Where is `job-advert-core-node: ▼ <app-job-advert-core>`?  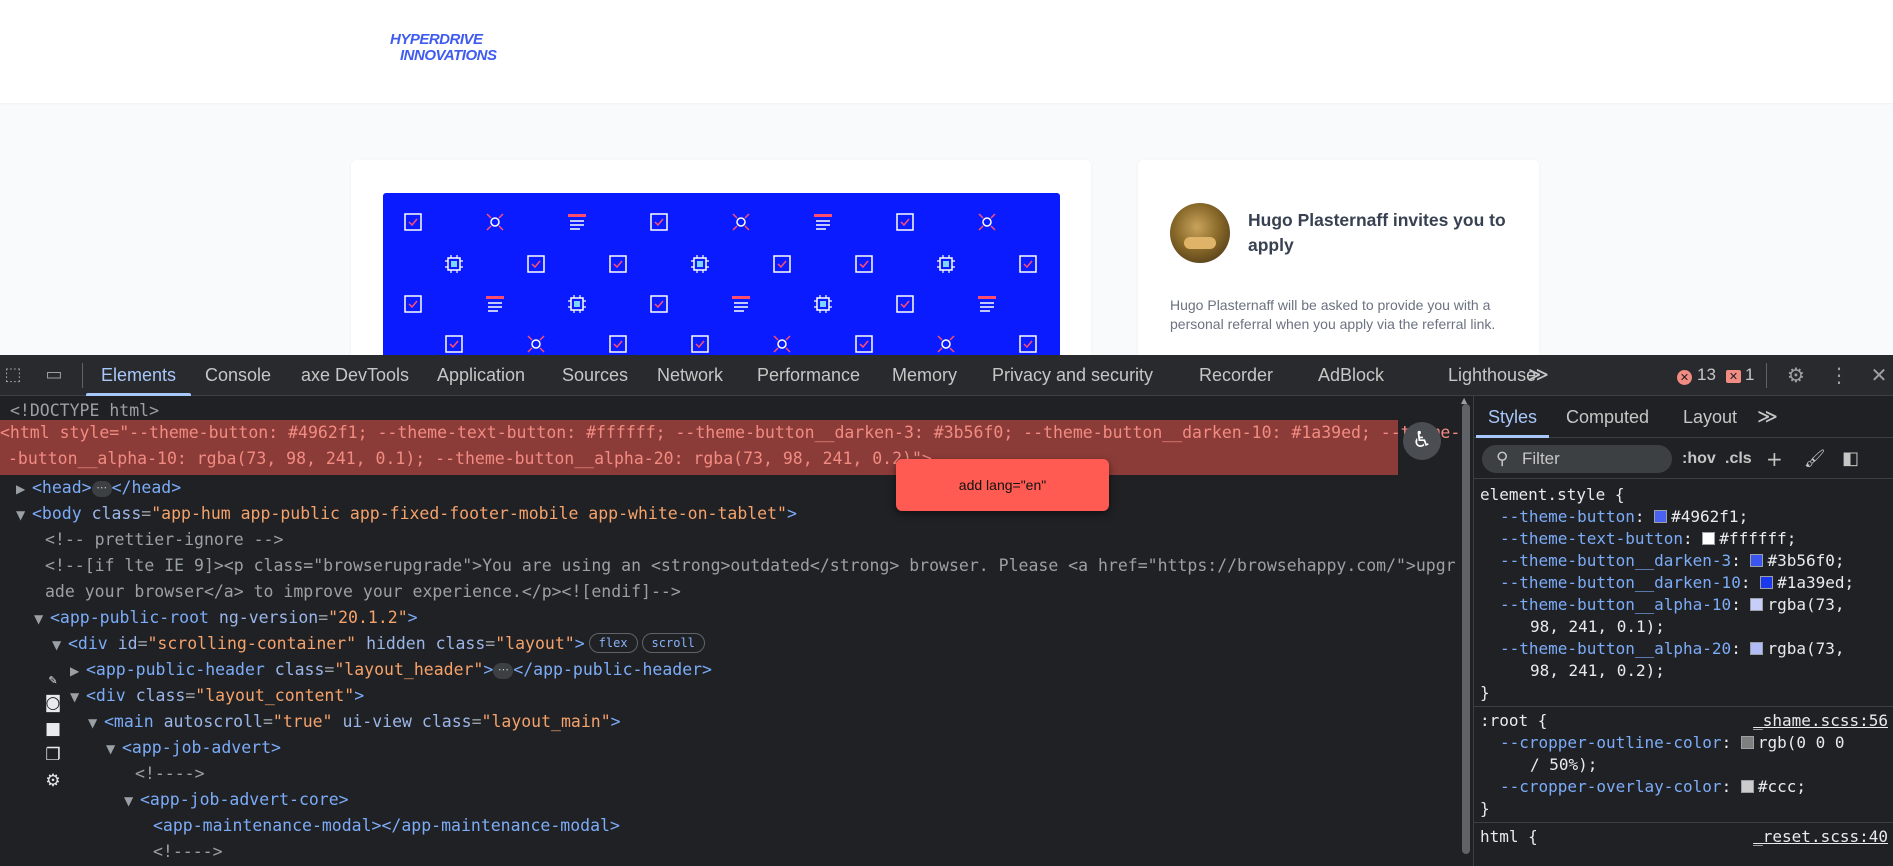 job-advert-core-node: ▼ <app-job-advert-core> is located at coordinates (236, 800).